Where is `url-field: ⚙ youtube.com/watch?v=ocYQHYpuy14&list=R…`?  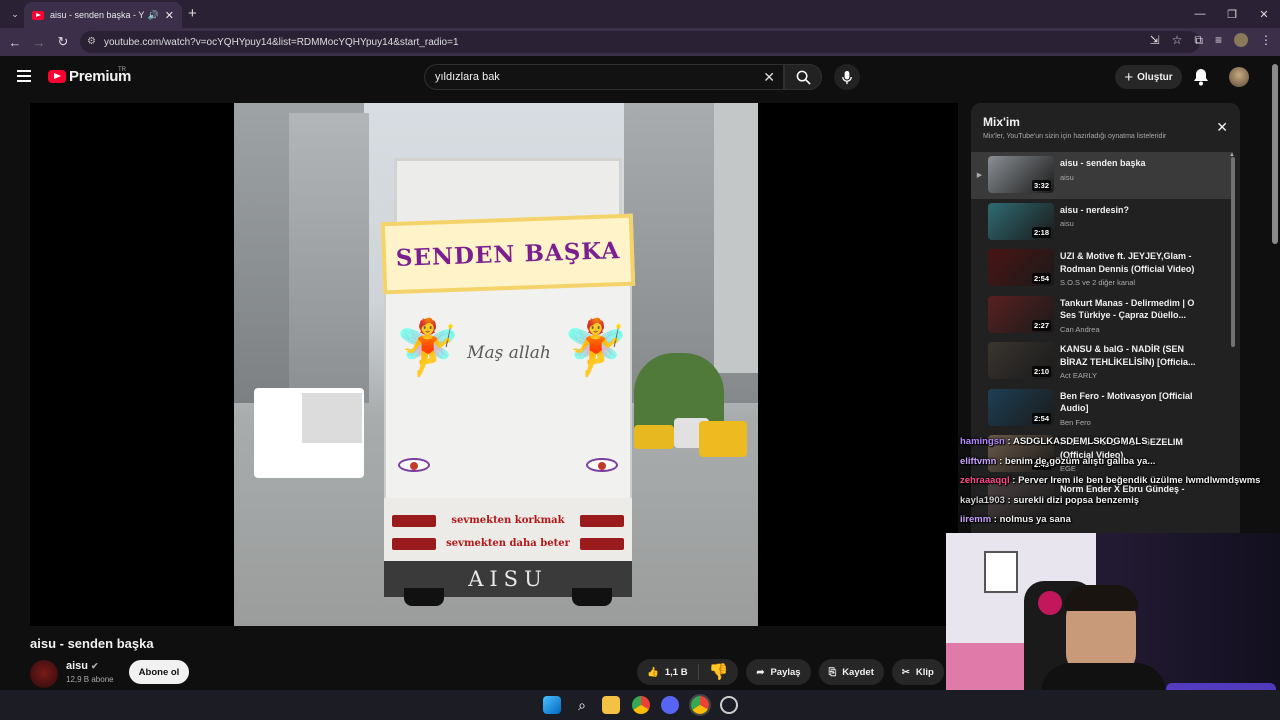
url-field: ⚙ youtube.com/watch?v=ocYQHYpuy14&list=R… is located at coordinates (640, 42).